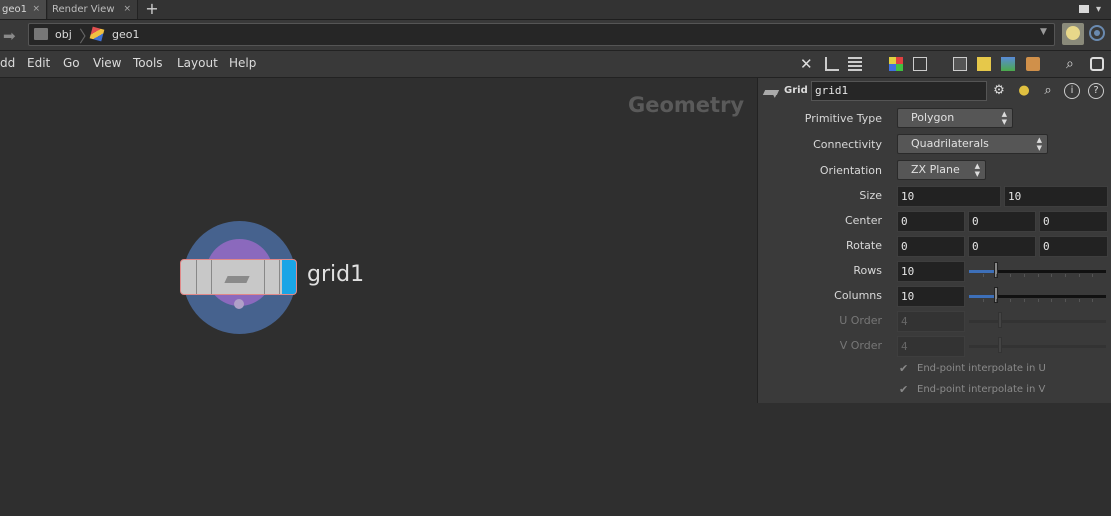 The width and height of the screenshot is (1111, 516). Describe the element at coordinates (972, 144) in the screenshot. I see `connectivity-menu: Quadrilaterals ▲ ▼` at that location.